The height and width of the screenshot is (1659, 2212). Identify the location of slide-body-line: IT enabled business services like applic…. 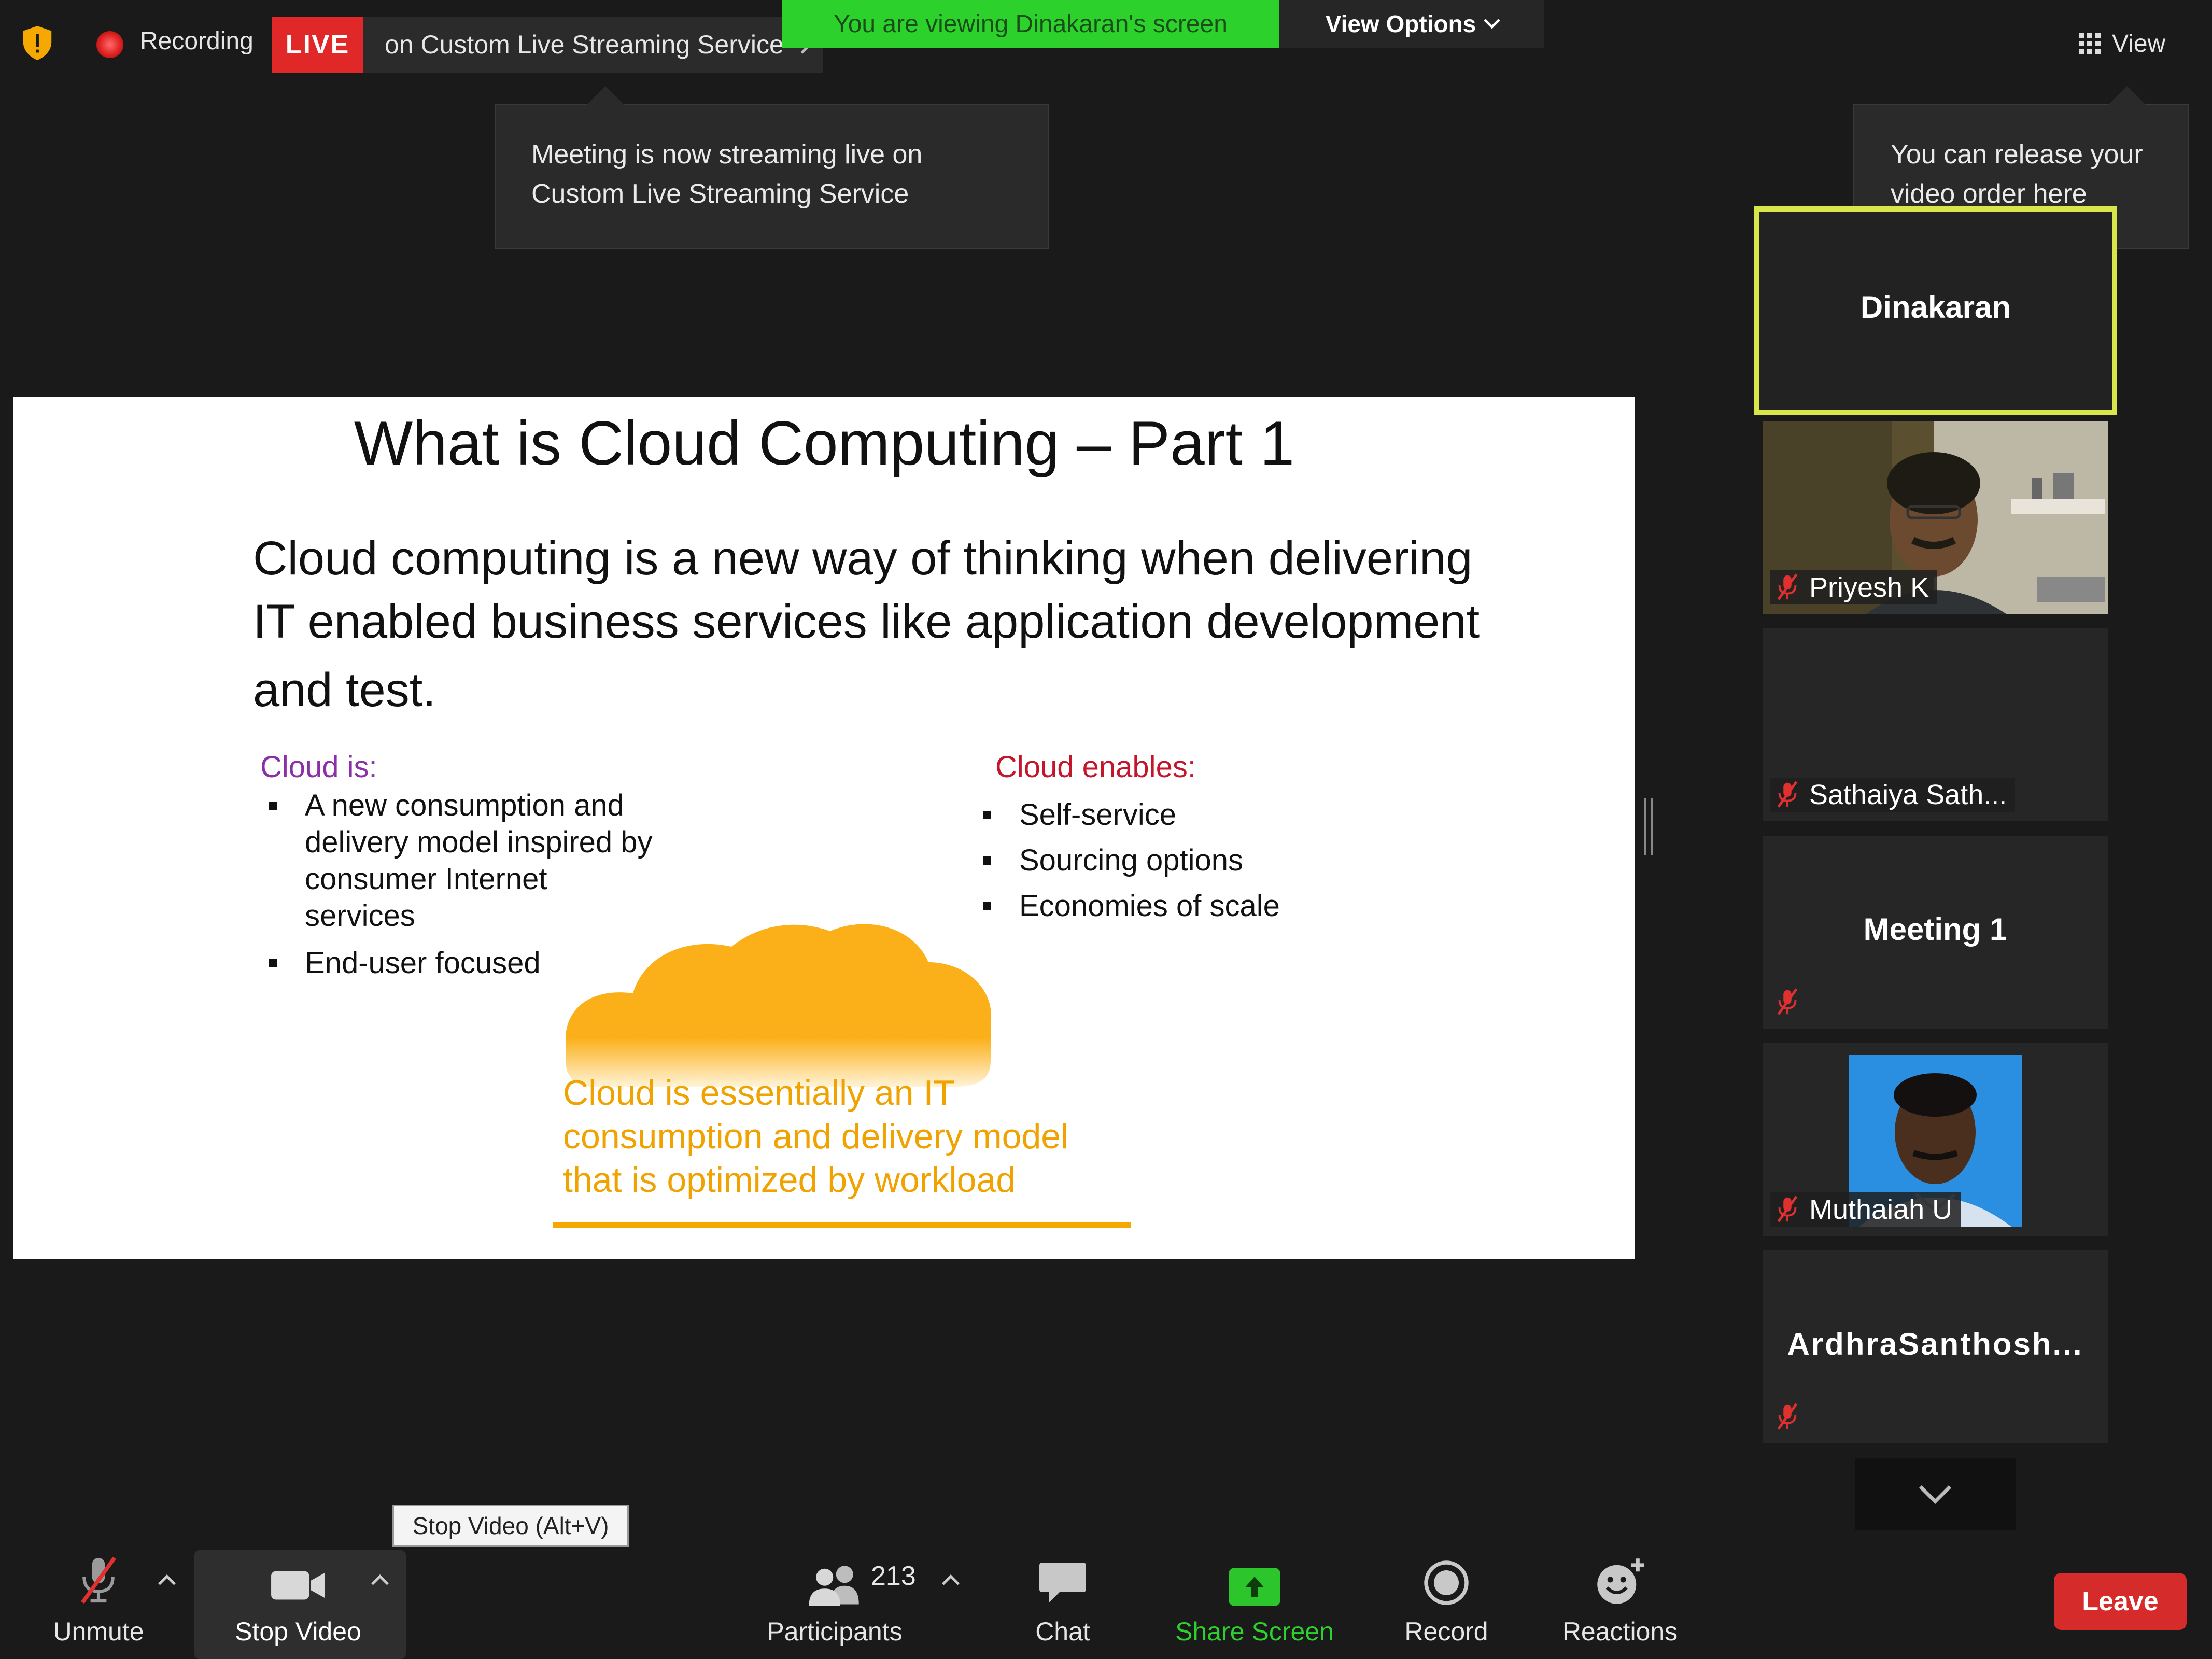
(866, 621).